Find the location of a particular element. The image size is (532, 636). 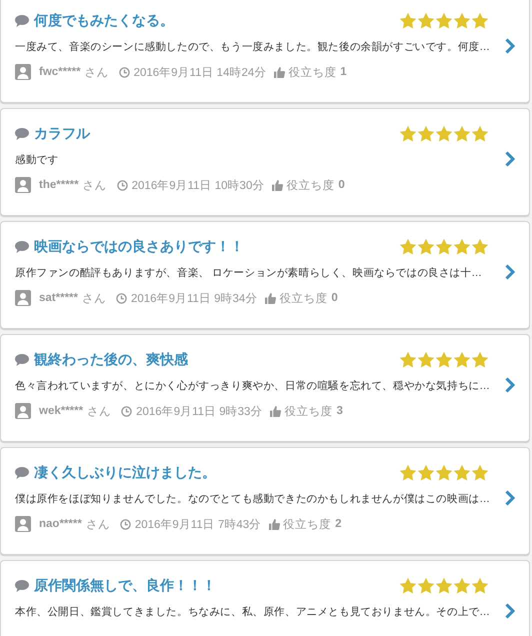

post-date: 2016年9月11日 7時43分 is located at coordinates (198, 525).